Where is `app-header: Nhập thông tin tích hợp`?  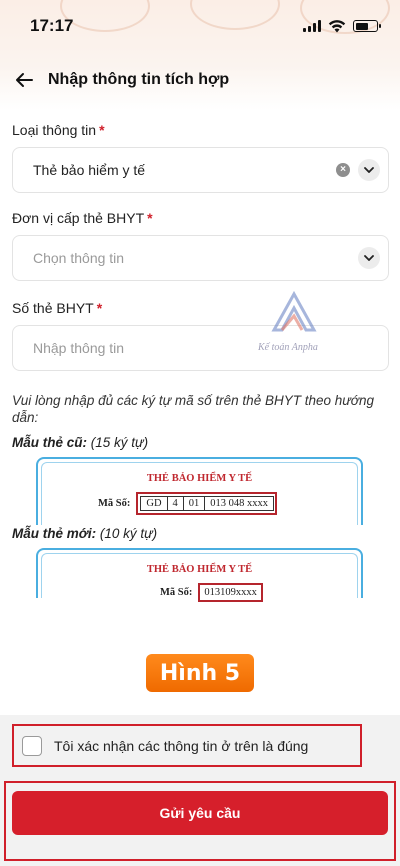
app-header: Nhập thông tin tích hợp is located at coordinates (200, 80).